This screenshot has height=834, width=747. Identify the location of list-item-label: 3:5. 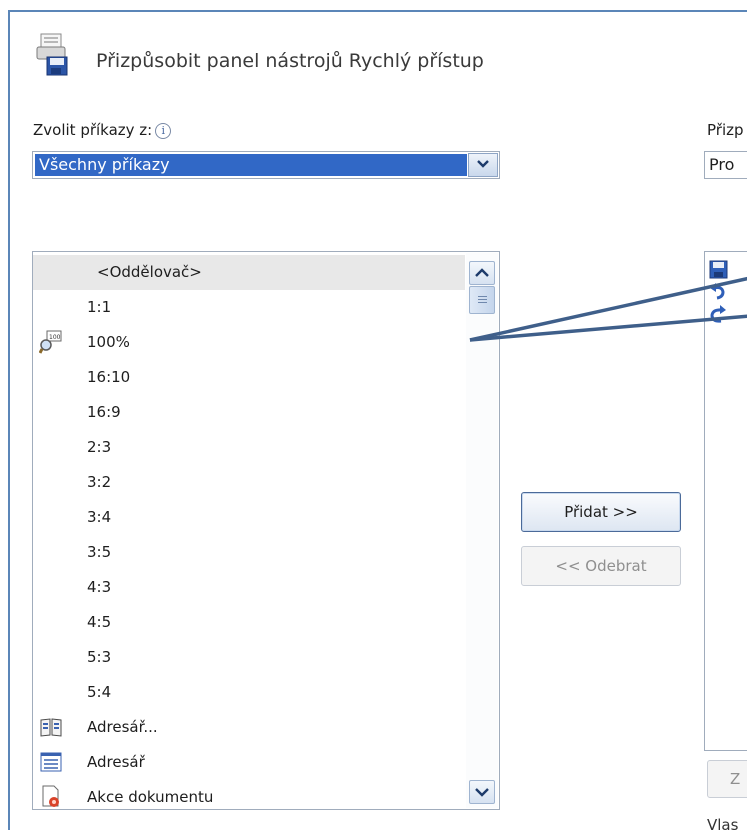
(99, 552).